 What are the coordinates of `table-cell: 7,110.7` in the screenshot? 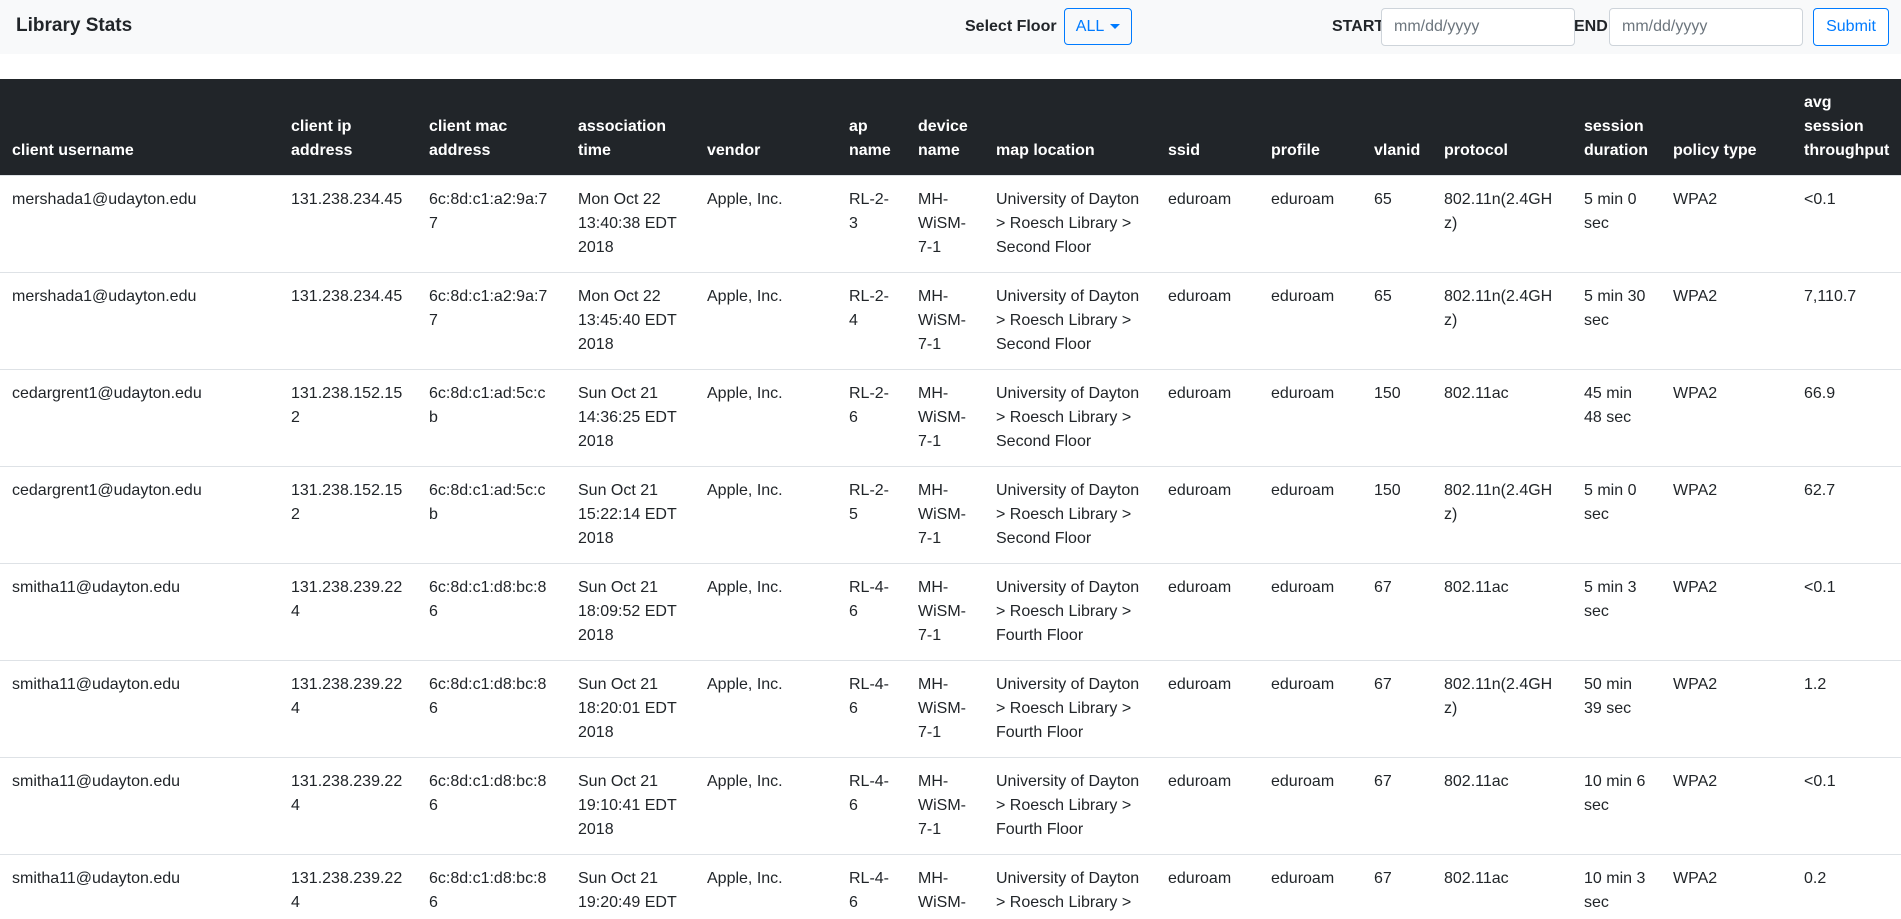 It's located at (1846, 321).